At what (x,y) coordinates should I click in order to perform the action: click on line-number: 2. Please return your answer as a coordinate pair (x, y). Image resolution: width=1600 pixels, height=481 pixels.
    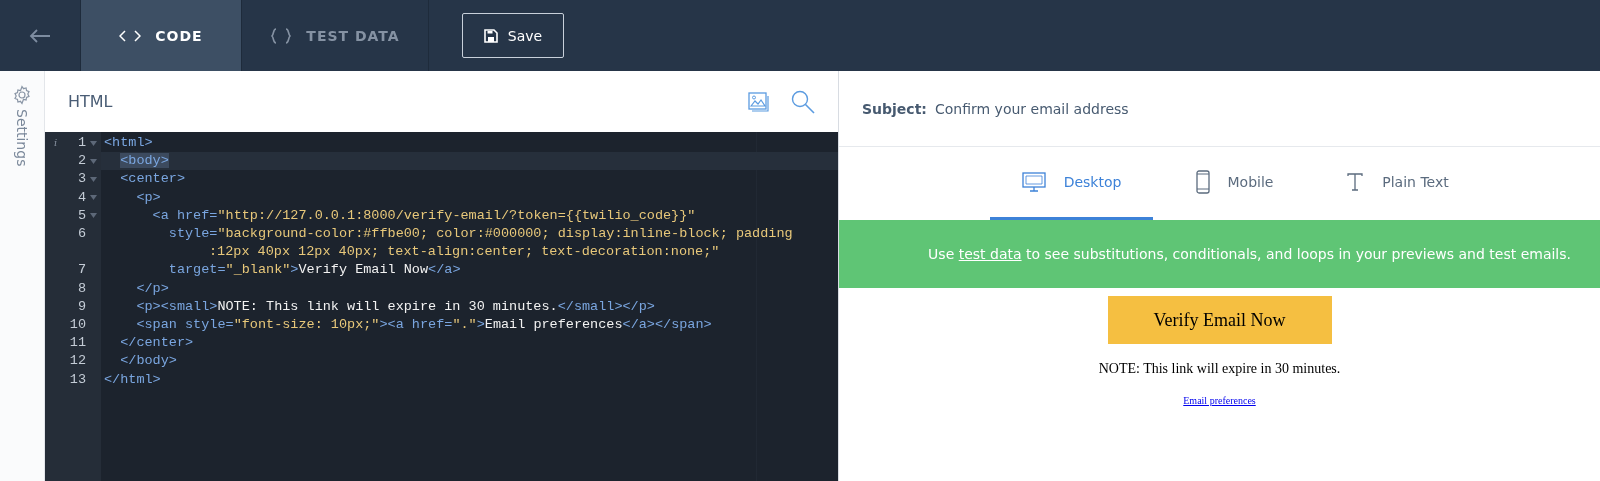
    Looking at the image, I should click on (81, 161).